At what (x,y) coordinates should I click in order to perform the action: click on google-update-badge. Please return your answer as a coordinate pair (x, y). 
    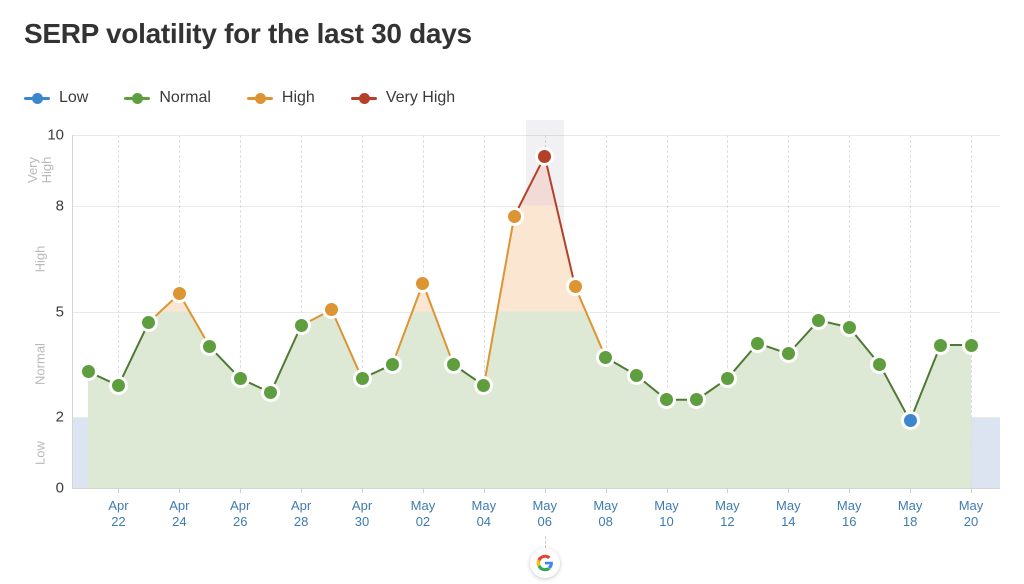
    Looking at the image, I should click on (544, 563).